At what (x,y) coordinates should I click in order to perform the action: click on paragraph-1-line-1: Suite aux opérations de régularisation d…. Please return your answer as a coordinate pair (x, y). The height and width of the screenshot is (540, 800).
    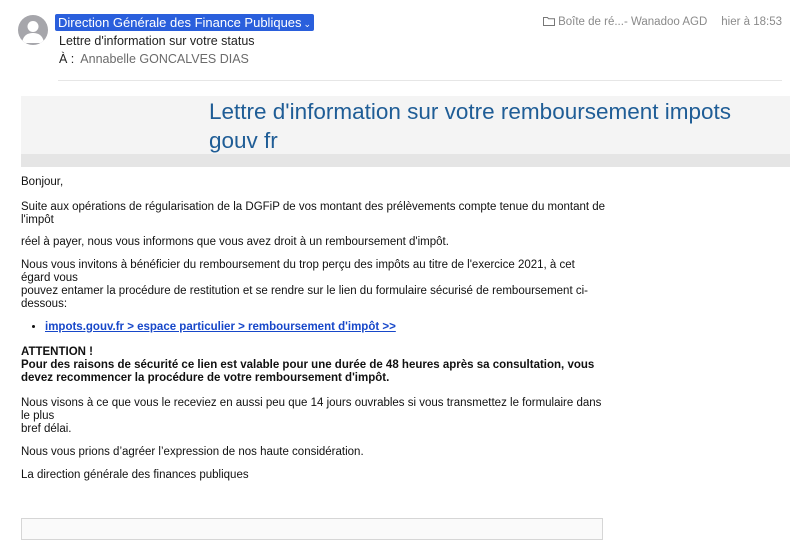
    Looking at the image, I should click on (313, 213).